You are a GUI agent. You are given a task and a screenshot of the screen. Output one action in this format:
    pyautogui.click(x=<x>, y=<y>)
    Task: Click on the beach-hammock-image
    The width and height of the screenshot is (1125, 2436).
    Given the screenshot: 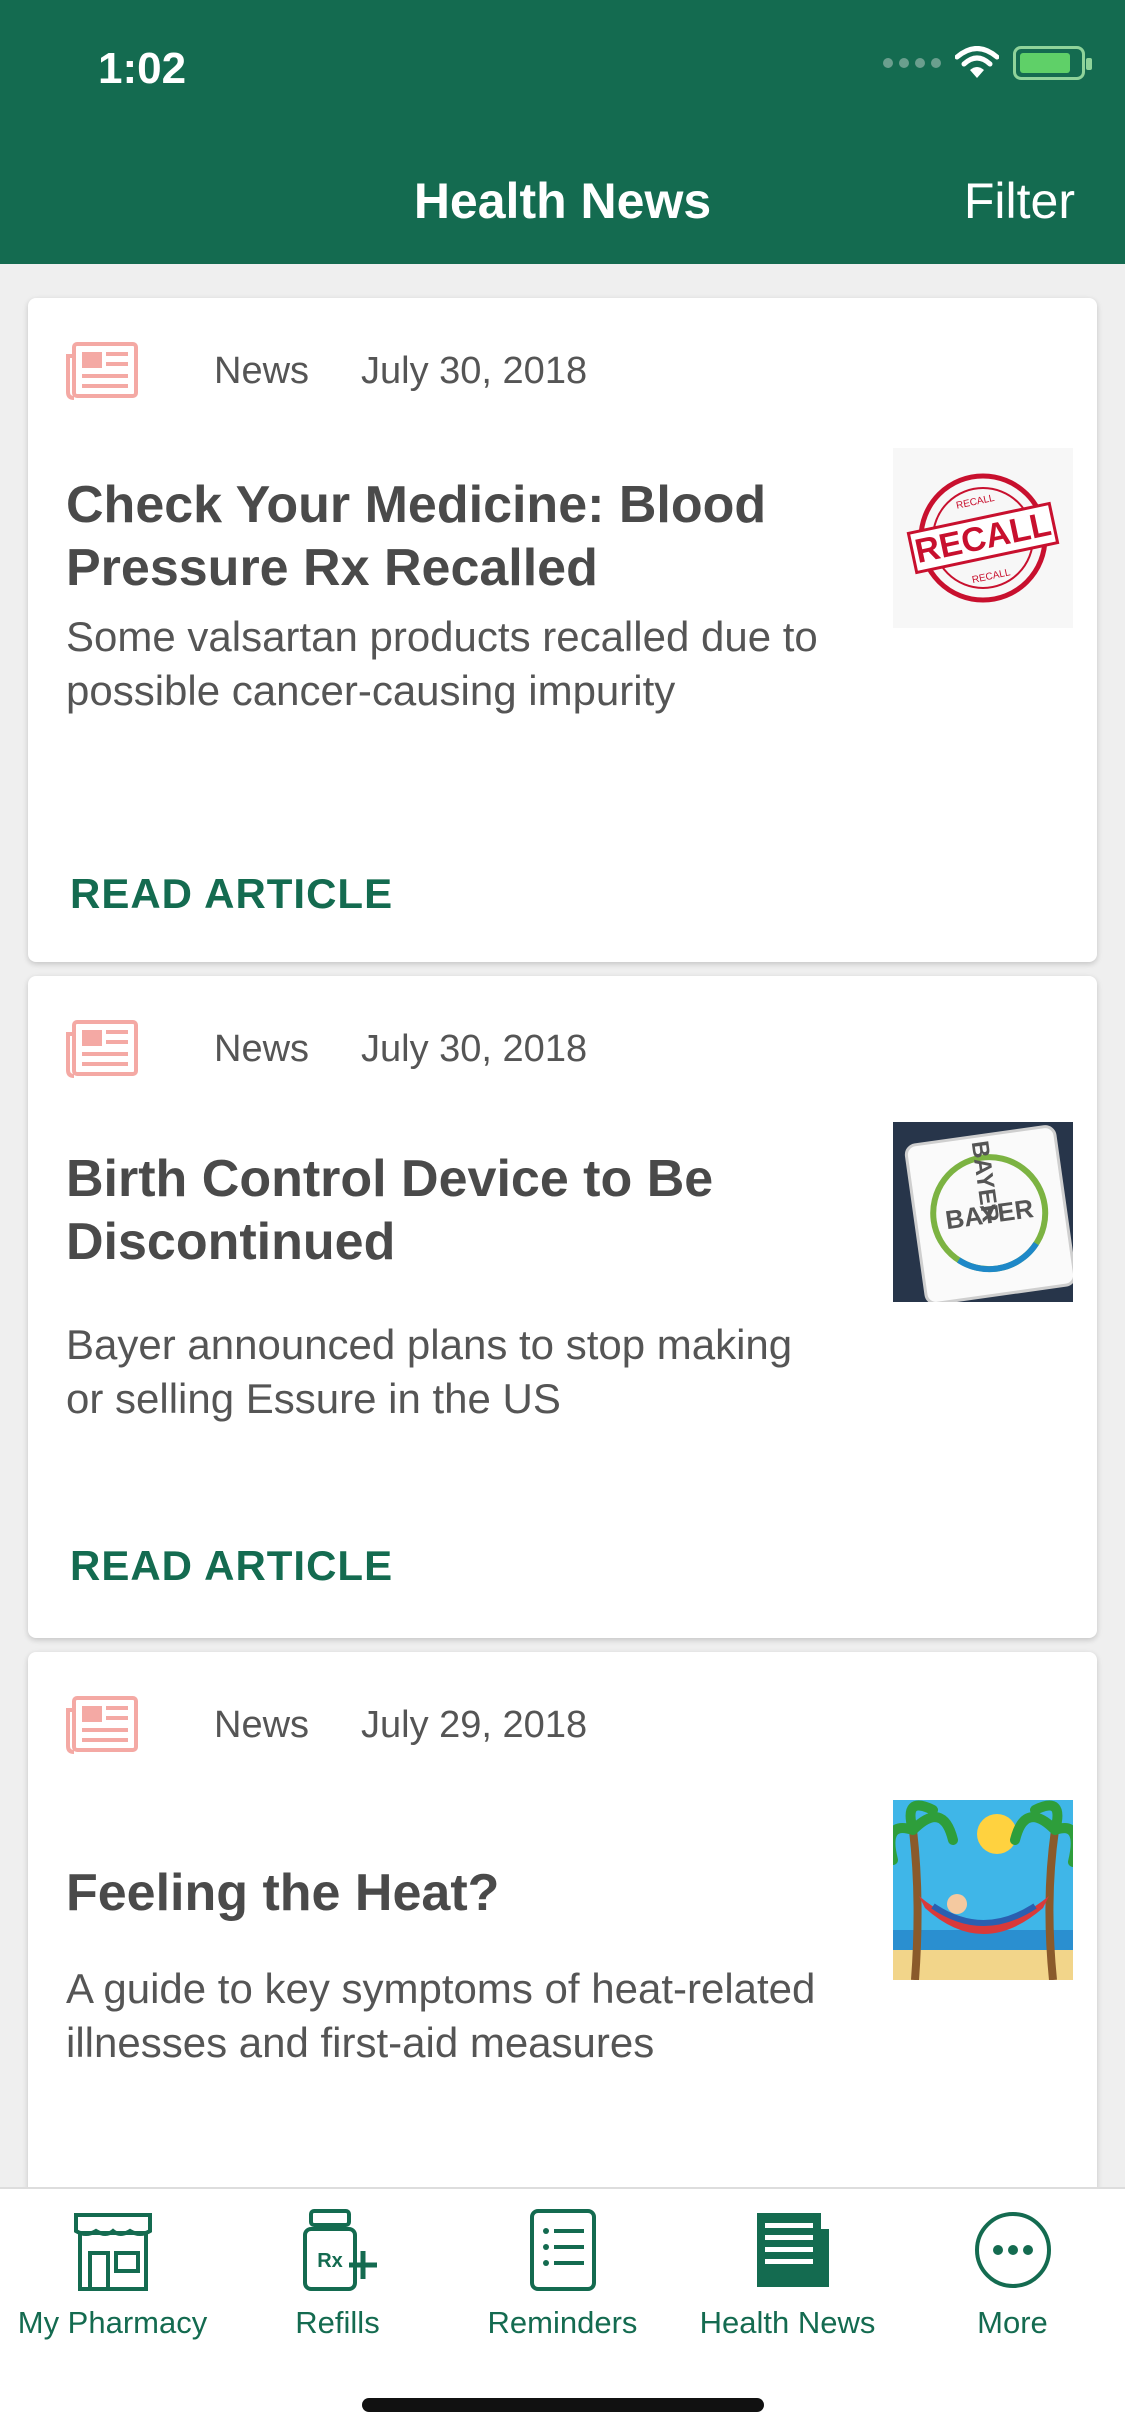 What is the action you would take?
    pyautogui.click(x=983, y=1890)
    